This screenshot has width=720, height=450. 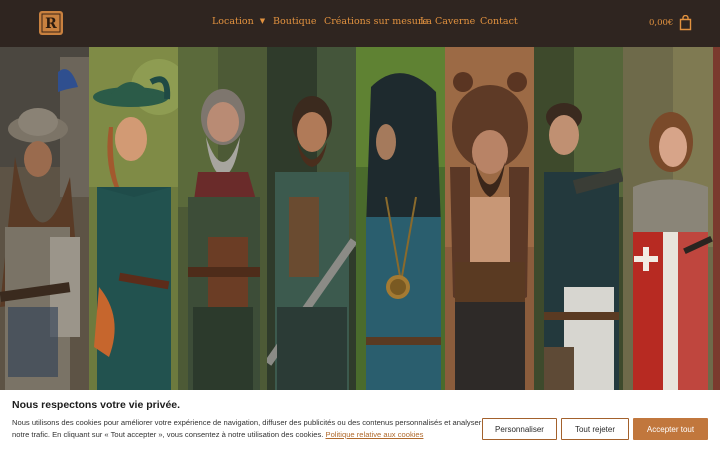 I want to click on reject-all-button: Tout rejeter, so click(x=595, y=429).